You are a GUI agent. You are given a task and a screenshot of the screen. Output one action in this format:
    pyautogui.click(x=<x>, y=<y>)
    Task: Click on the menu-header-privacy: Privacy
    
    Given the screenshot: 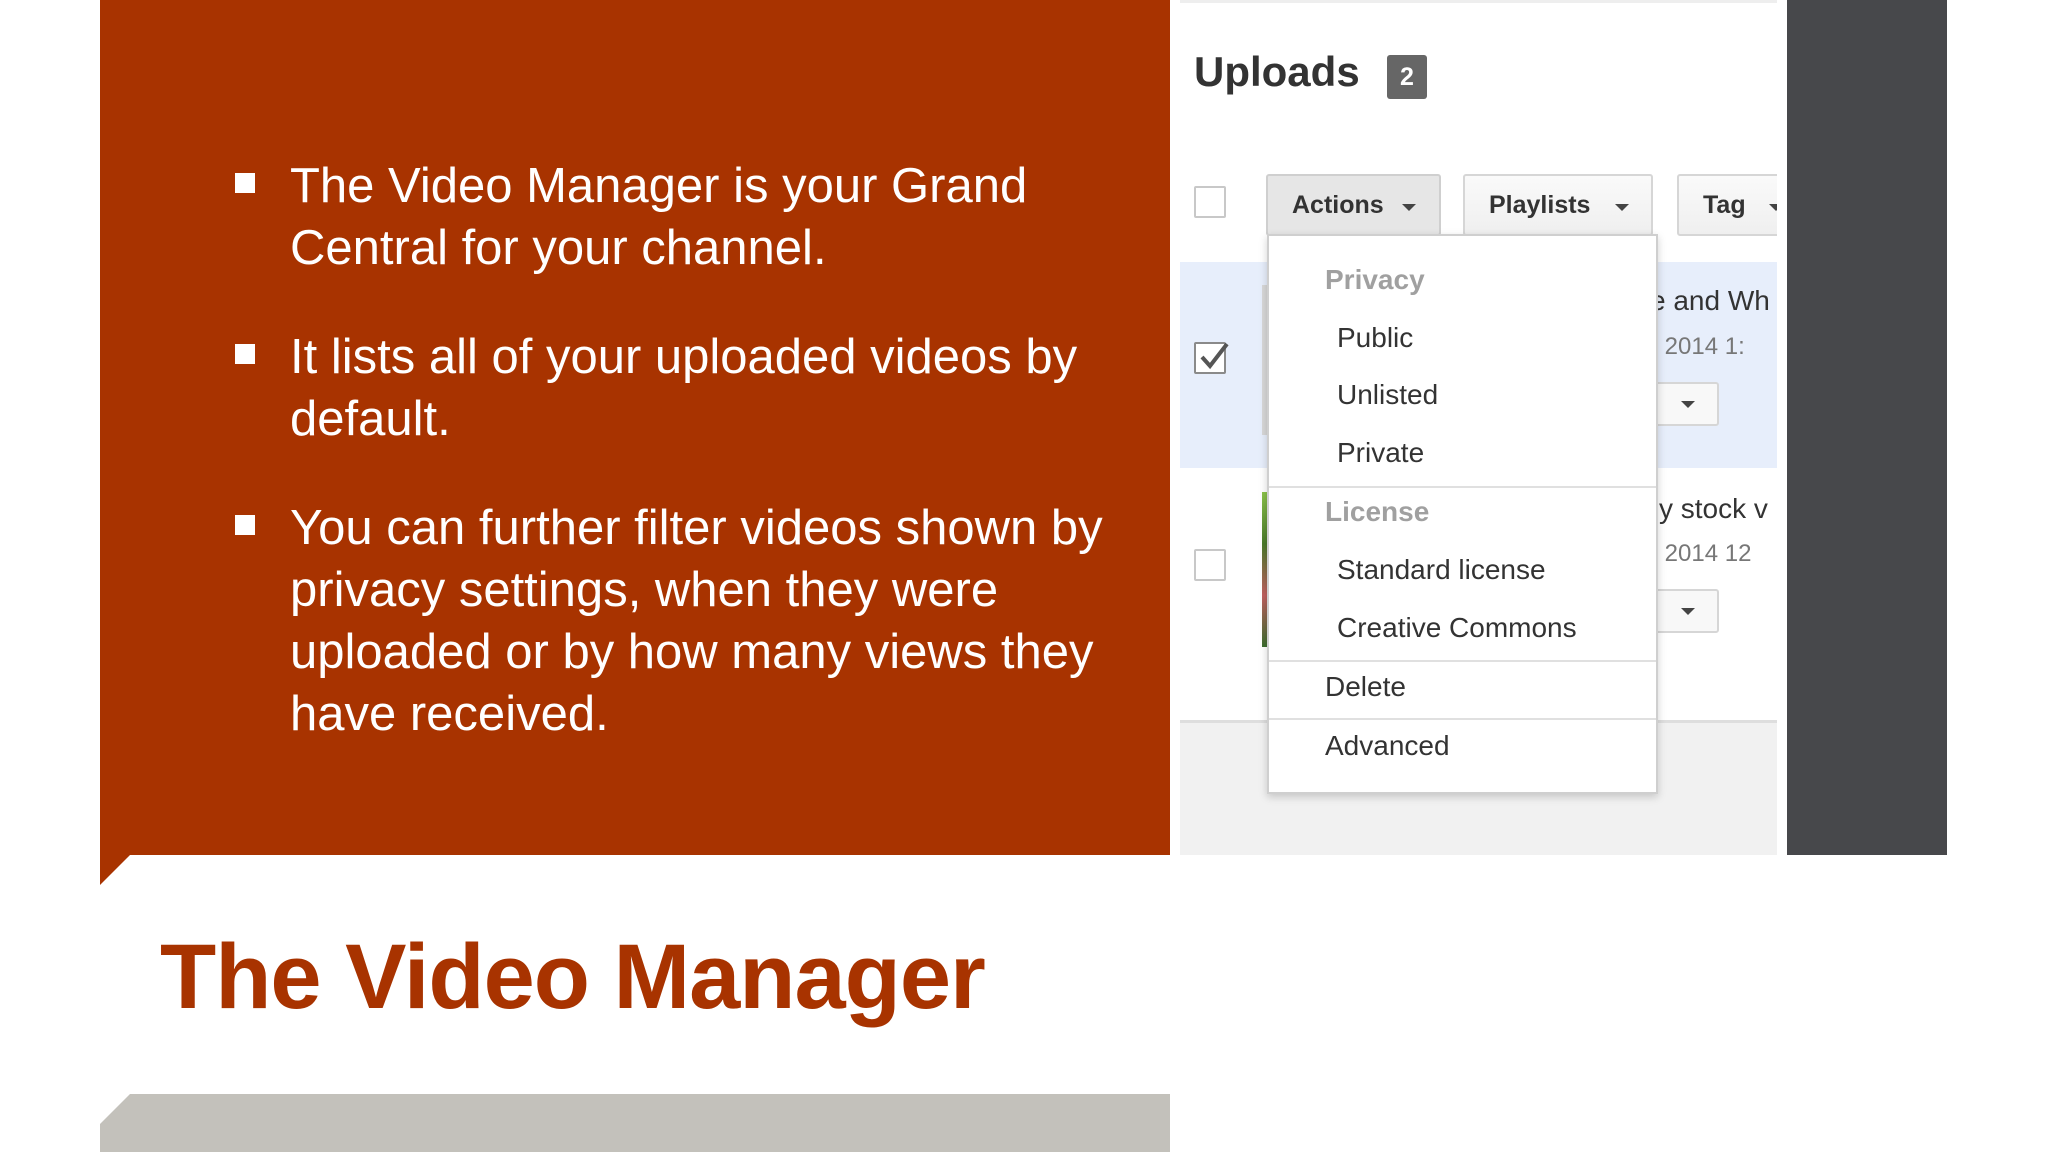 What is the action you would take?
    pyautogui.click(x=1375, y=279)
    